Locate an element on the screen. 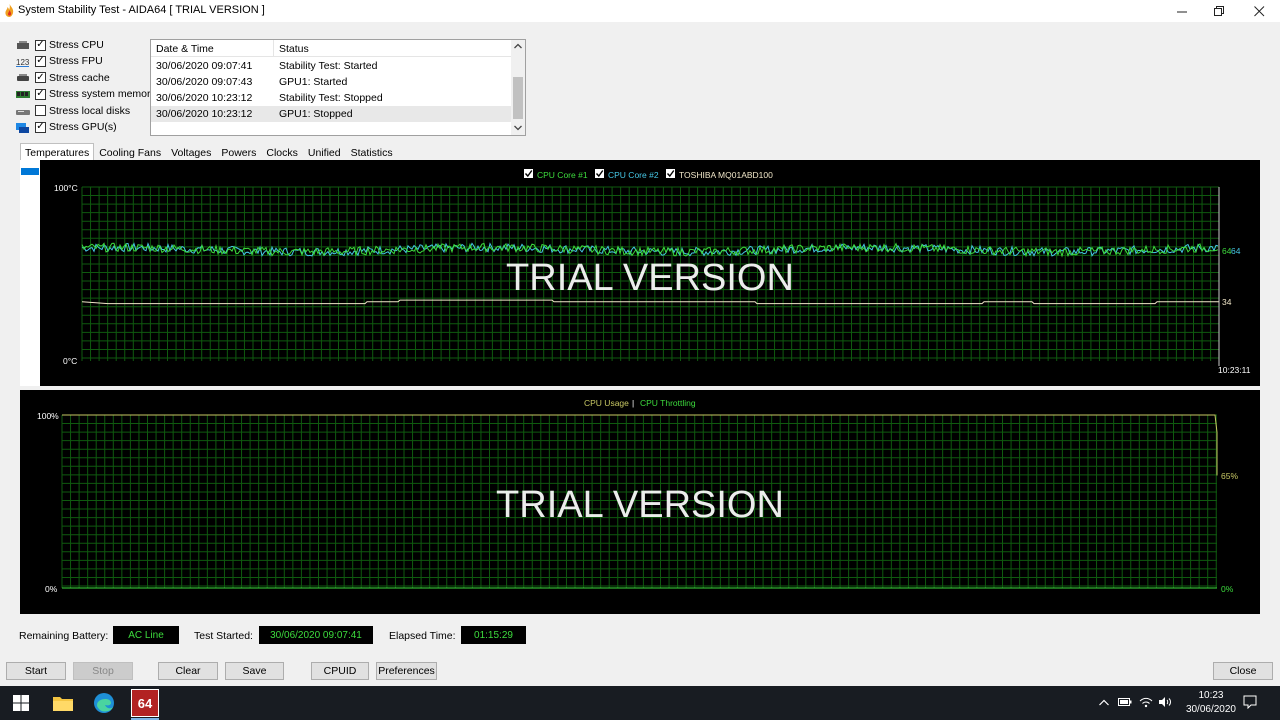 The image size is (1280, 720). log-status: Stability Test: Stopped is located at coordinates (331, 98).